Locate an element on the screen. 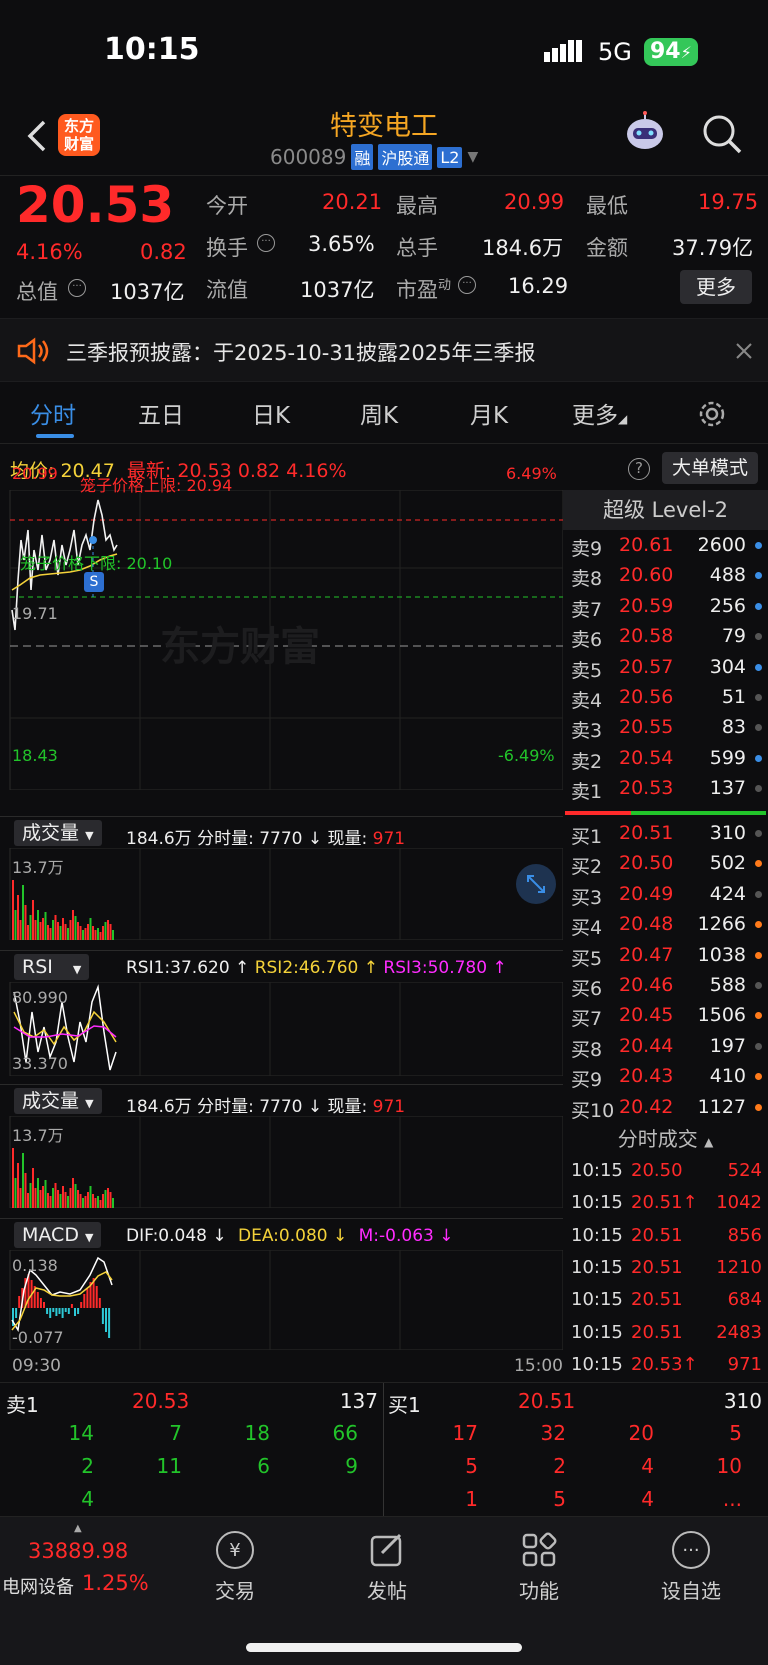 The width and height of the screenshot is (768, 1665). bid-level-row: 买10 20.42 1127 is located at coordinates (665, 1107).